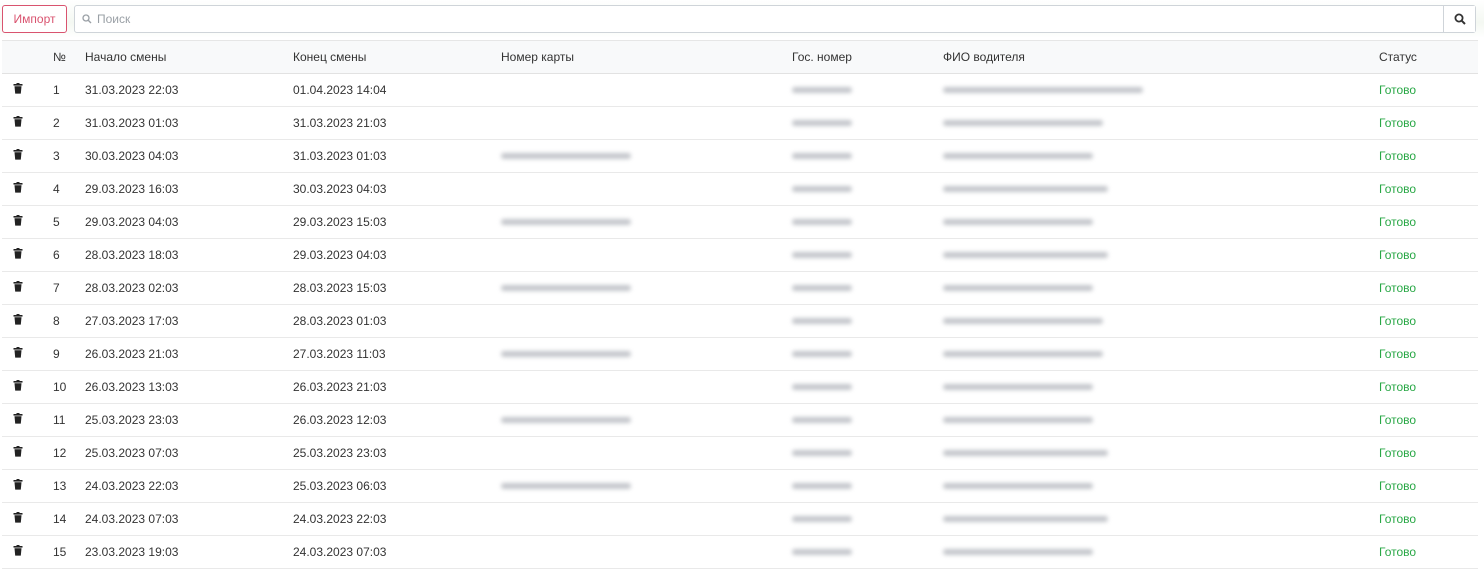  I want to click on shift-end: 30.03.2023 04:03, so click(340, 189).